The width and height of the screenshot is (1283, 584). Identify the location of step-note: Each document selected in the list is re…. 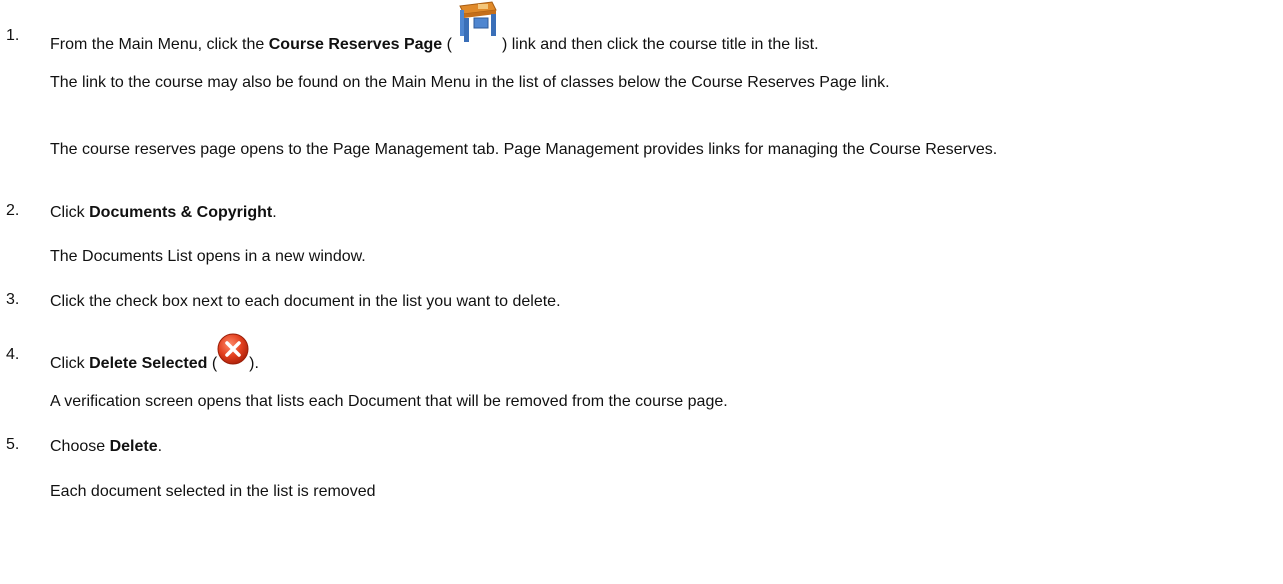
(213, 491).